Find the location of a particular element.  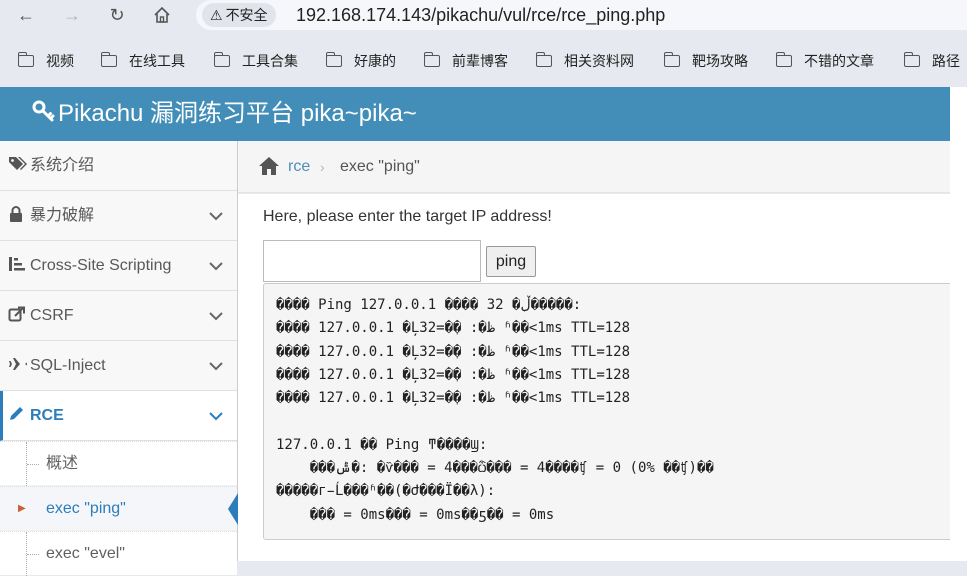

sidebar-item-csrf: CSRF is located at coordinates (118, 316).